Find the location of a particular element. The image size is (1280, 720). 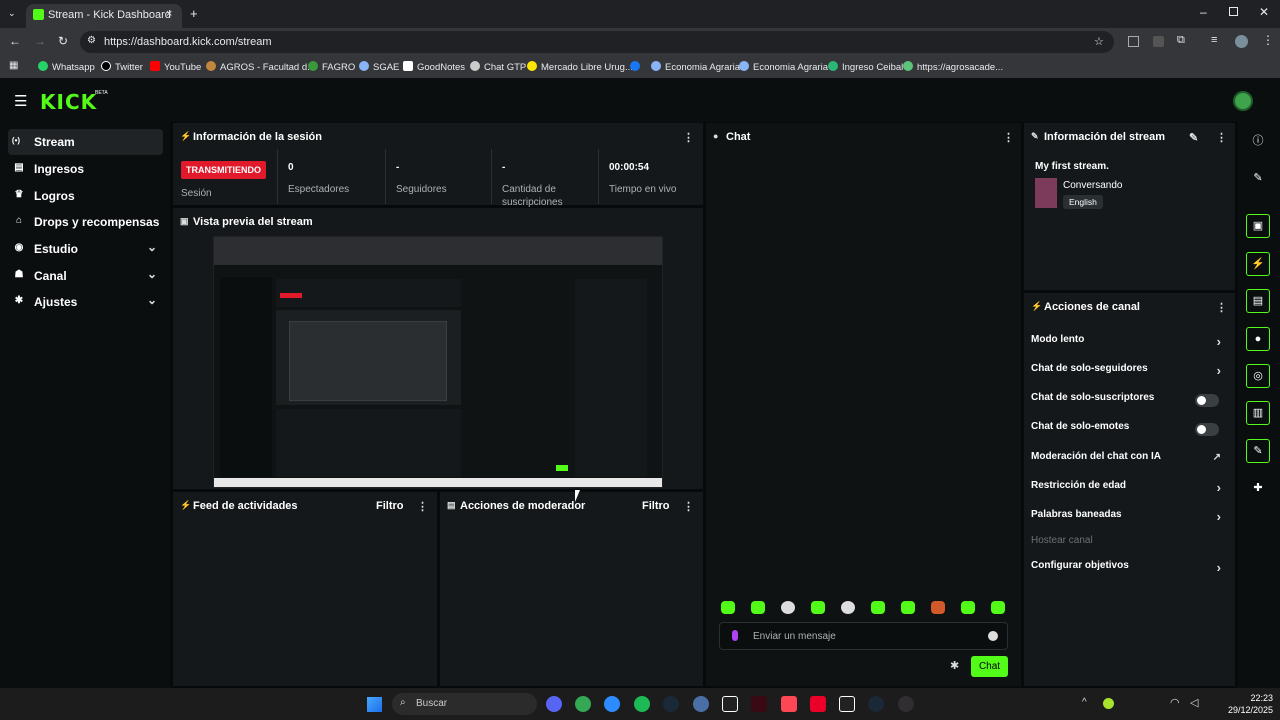

bookmark-item: Ingreso Ceibal is located at coordinates (865, 67).